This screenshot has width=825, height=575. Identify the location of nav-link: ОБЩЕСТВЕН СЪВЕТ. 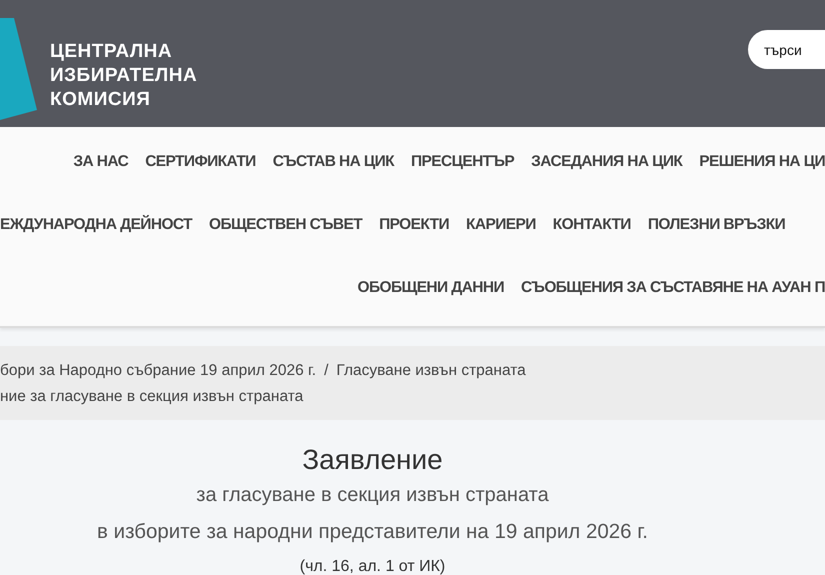
(285, 224).